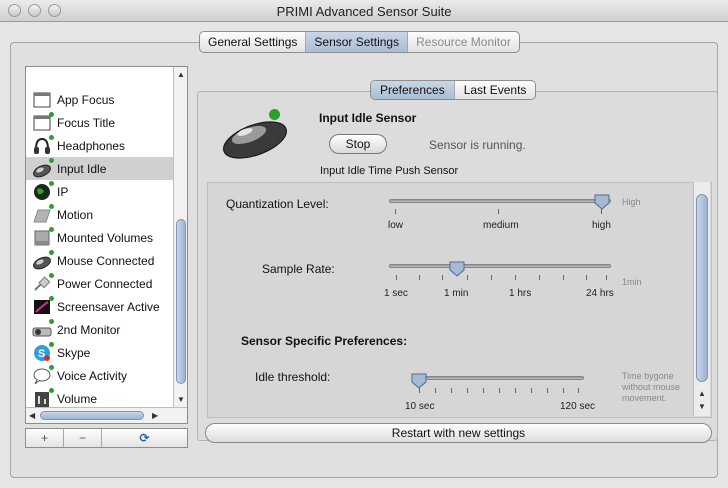 This screenshot has height=488, width=728. Describe the element at coordinates (389, 171) in the screenshot. I see `sensor-description: Input Idle Time Push Sensor` at that location.